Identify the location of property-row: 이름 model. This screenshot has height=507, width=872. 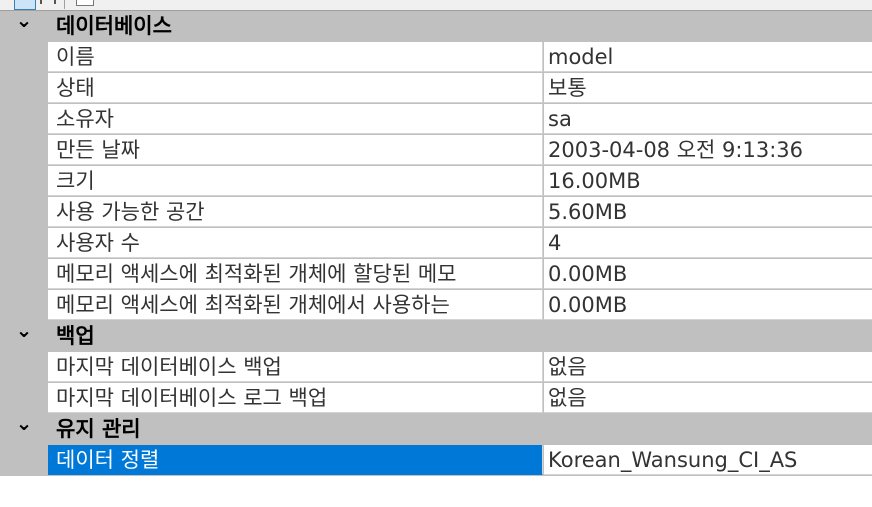
(436, 57).